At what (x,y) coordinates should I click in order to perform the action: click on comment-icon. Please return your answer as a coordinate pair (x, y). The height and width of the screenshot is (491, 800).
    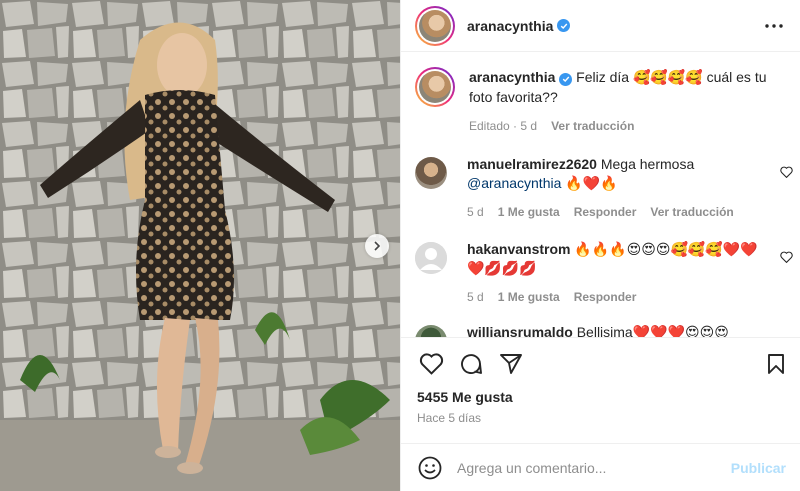
    Looking at the image, I should click on (471, 364).